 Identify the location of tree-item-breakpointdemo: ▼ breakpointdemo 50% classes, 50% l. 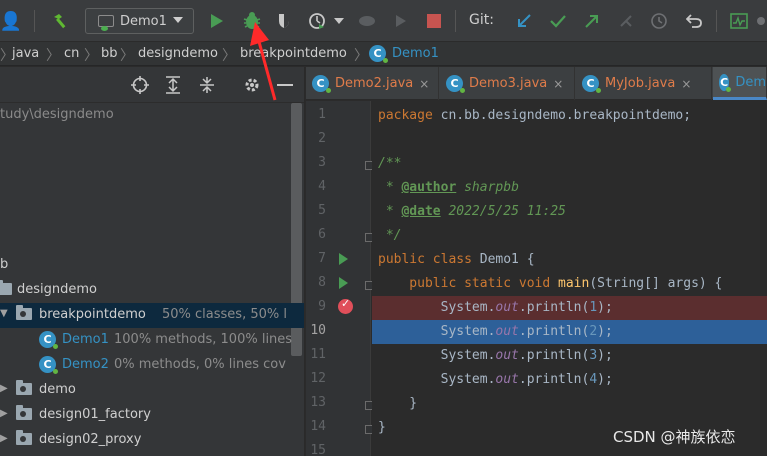
(152, 315).